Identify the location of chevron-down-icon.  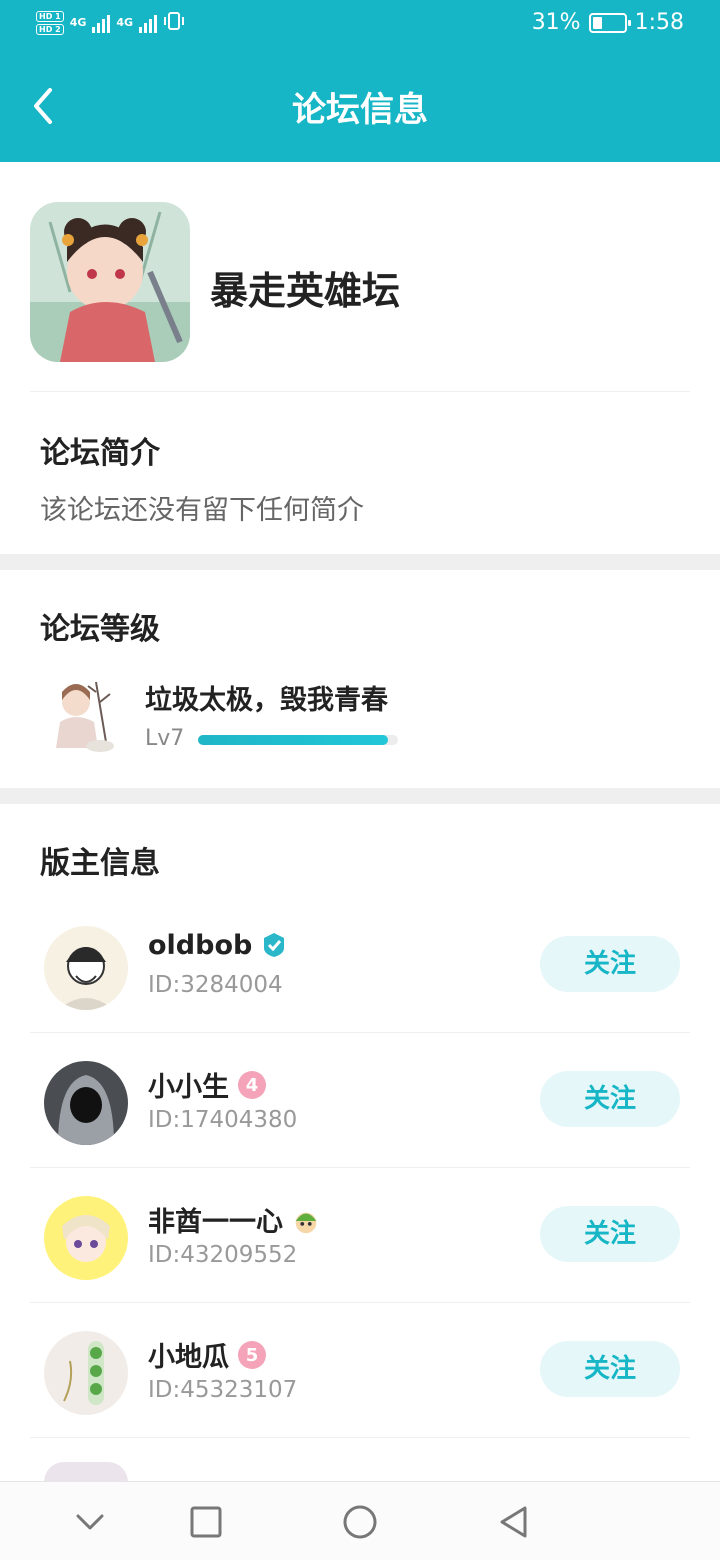
(90, 1522).